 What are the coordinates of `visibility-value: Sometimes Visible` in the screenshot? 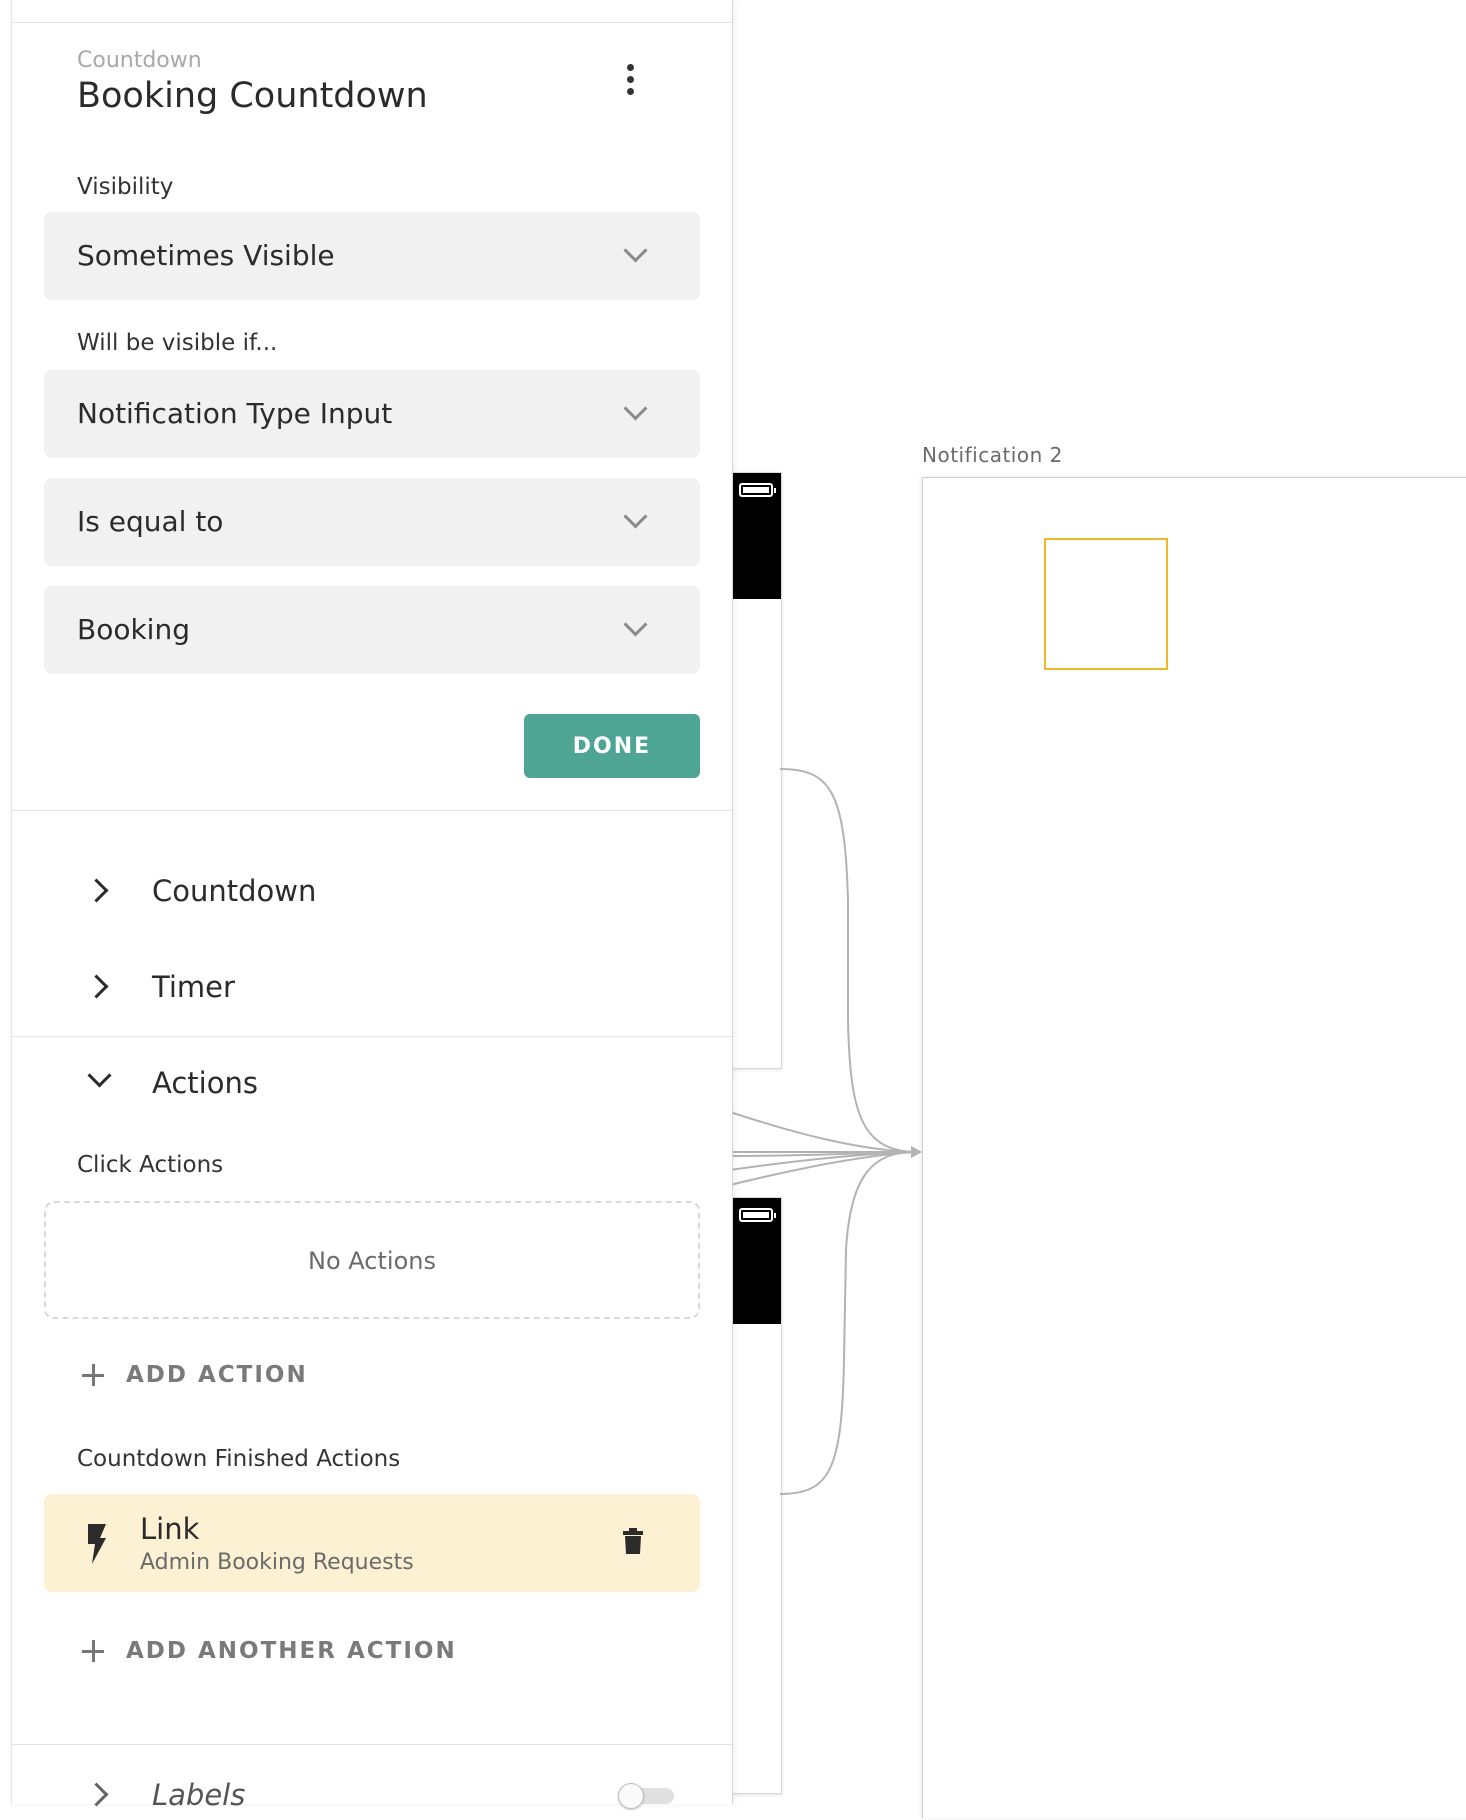 It's located at (206, 255).